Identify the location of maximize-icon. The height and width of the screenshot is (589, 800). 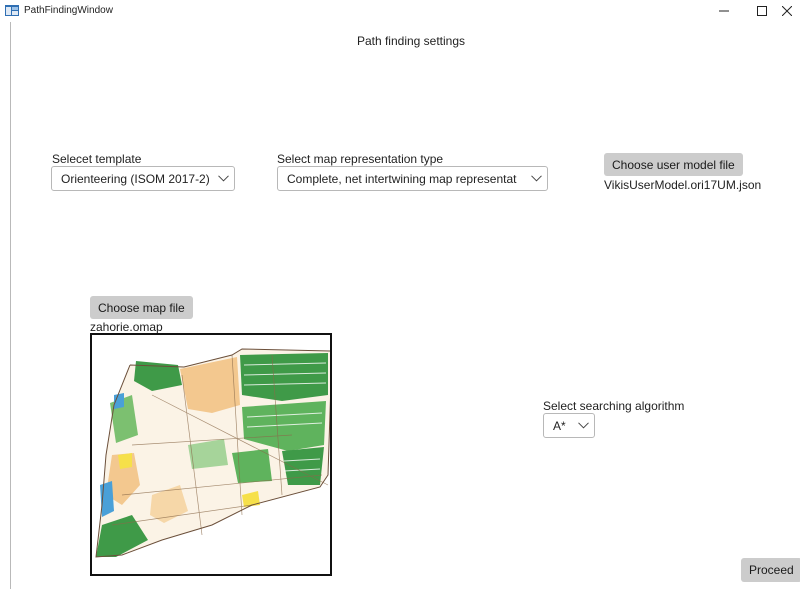
(762, 11).